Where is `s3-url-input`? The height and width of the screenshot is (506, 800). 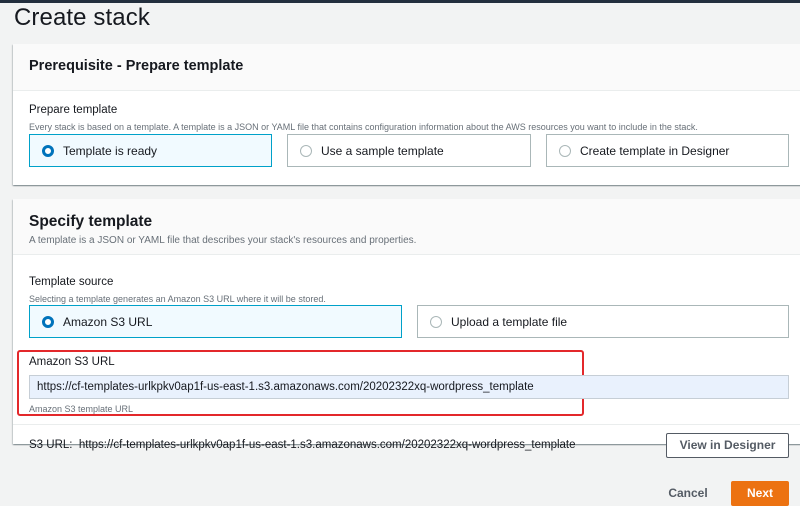 s3-url-input is located at coordinates (409, 387).